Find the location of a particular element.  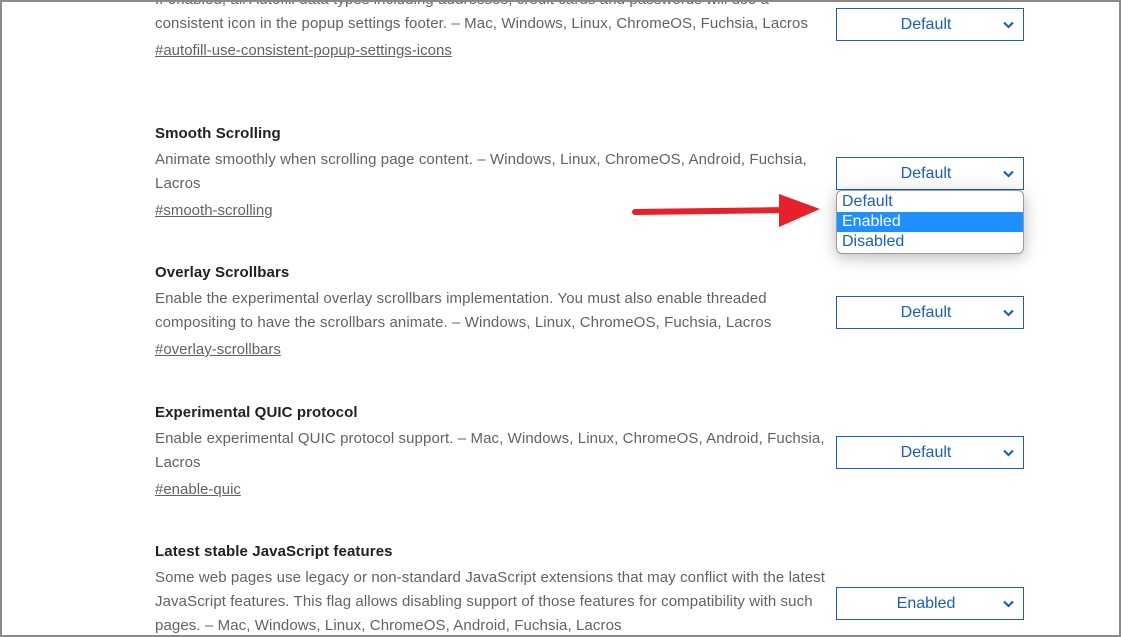

arrow-head is located at coordinates (799, 210).